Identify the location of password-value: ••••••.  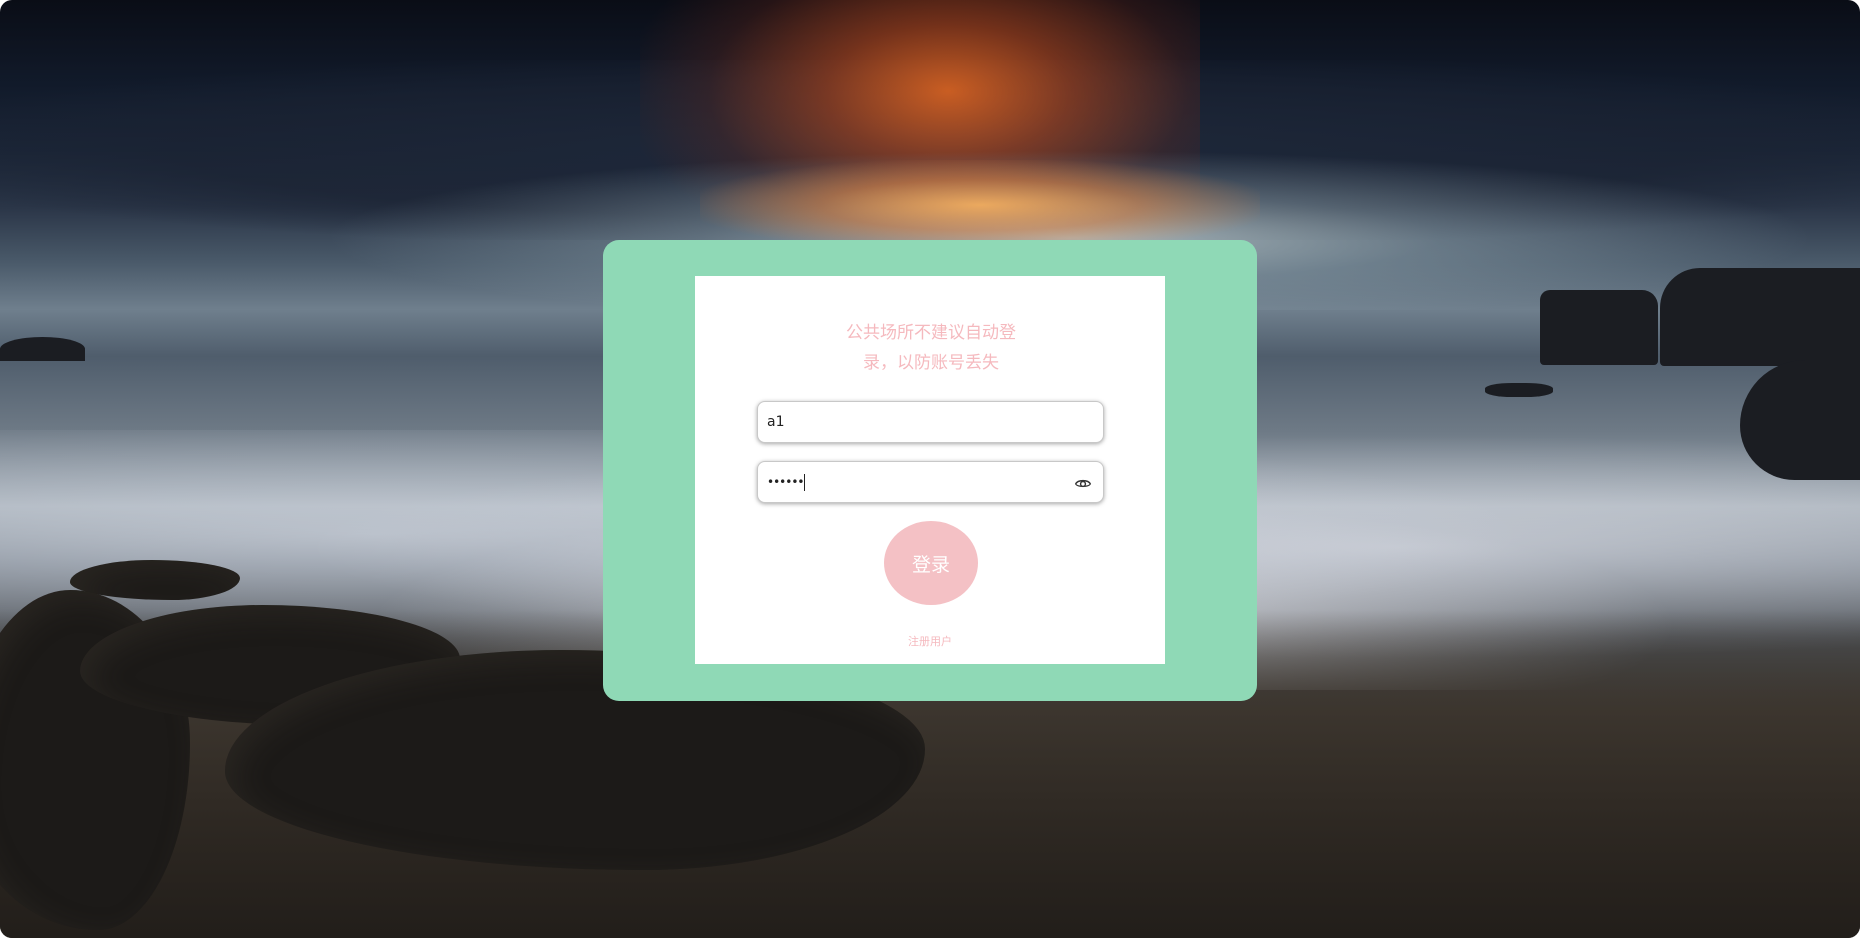
(785, 482).